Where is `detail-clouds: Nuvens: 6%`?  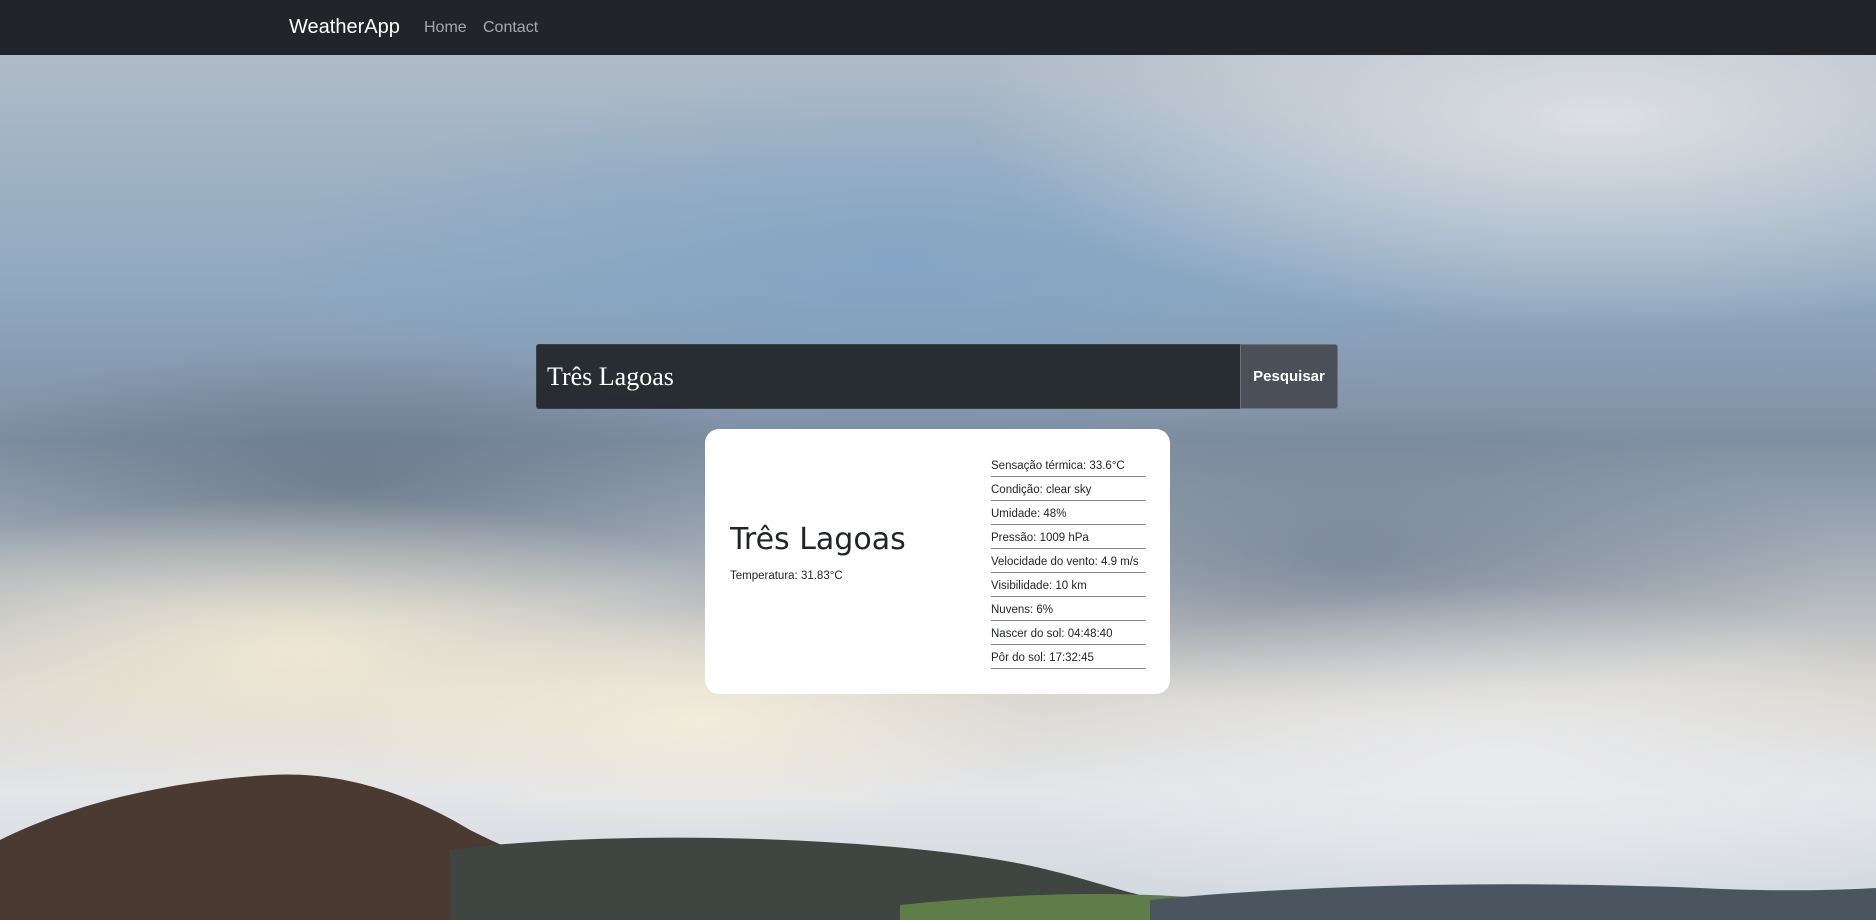
detail-clouds: Nuvens: 6% is located at coordinates (1068, 609).